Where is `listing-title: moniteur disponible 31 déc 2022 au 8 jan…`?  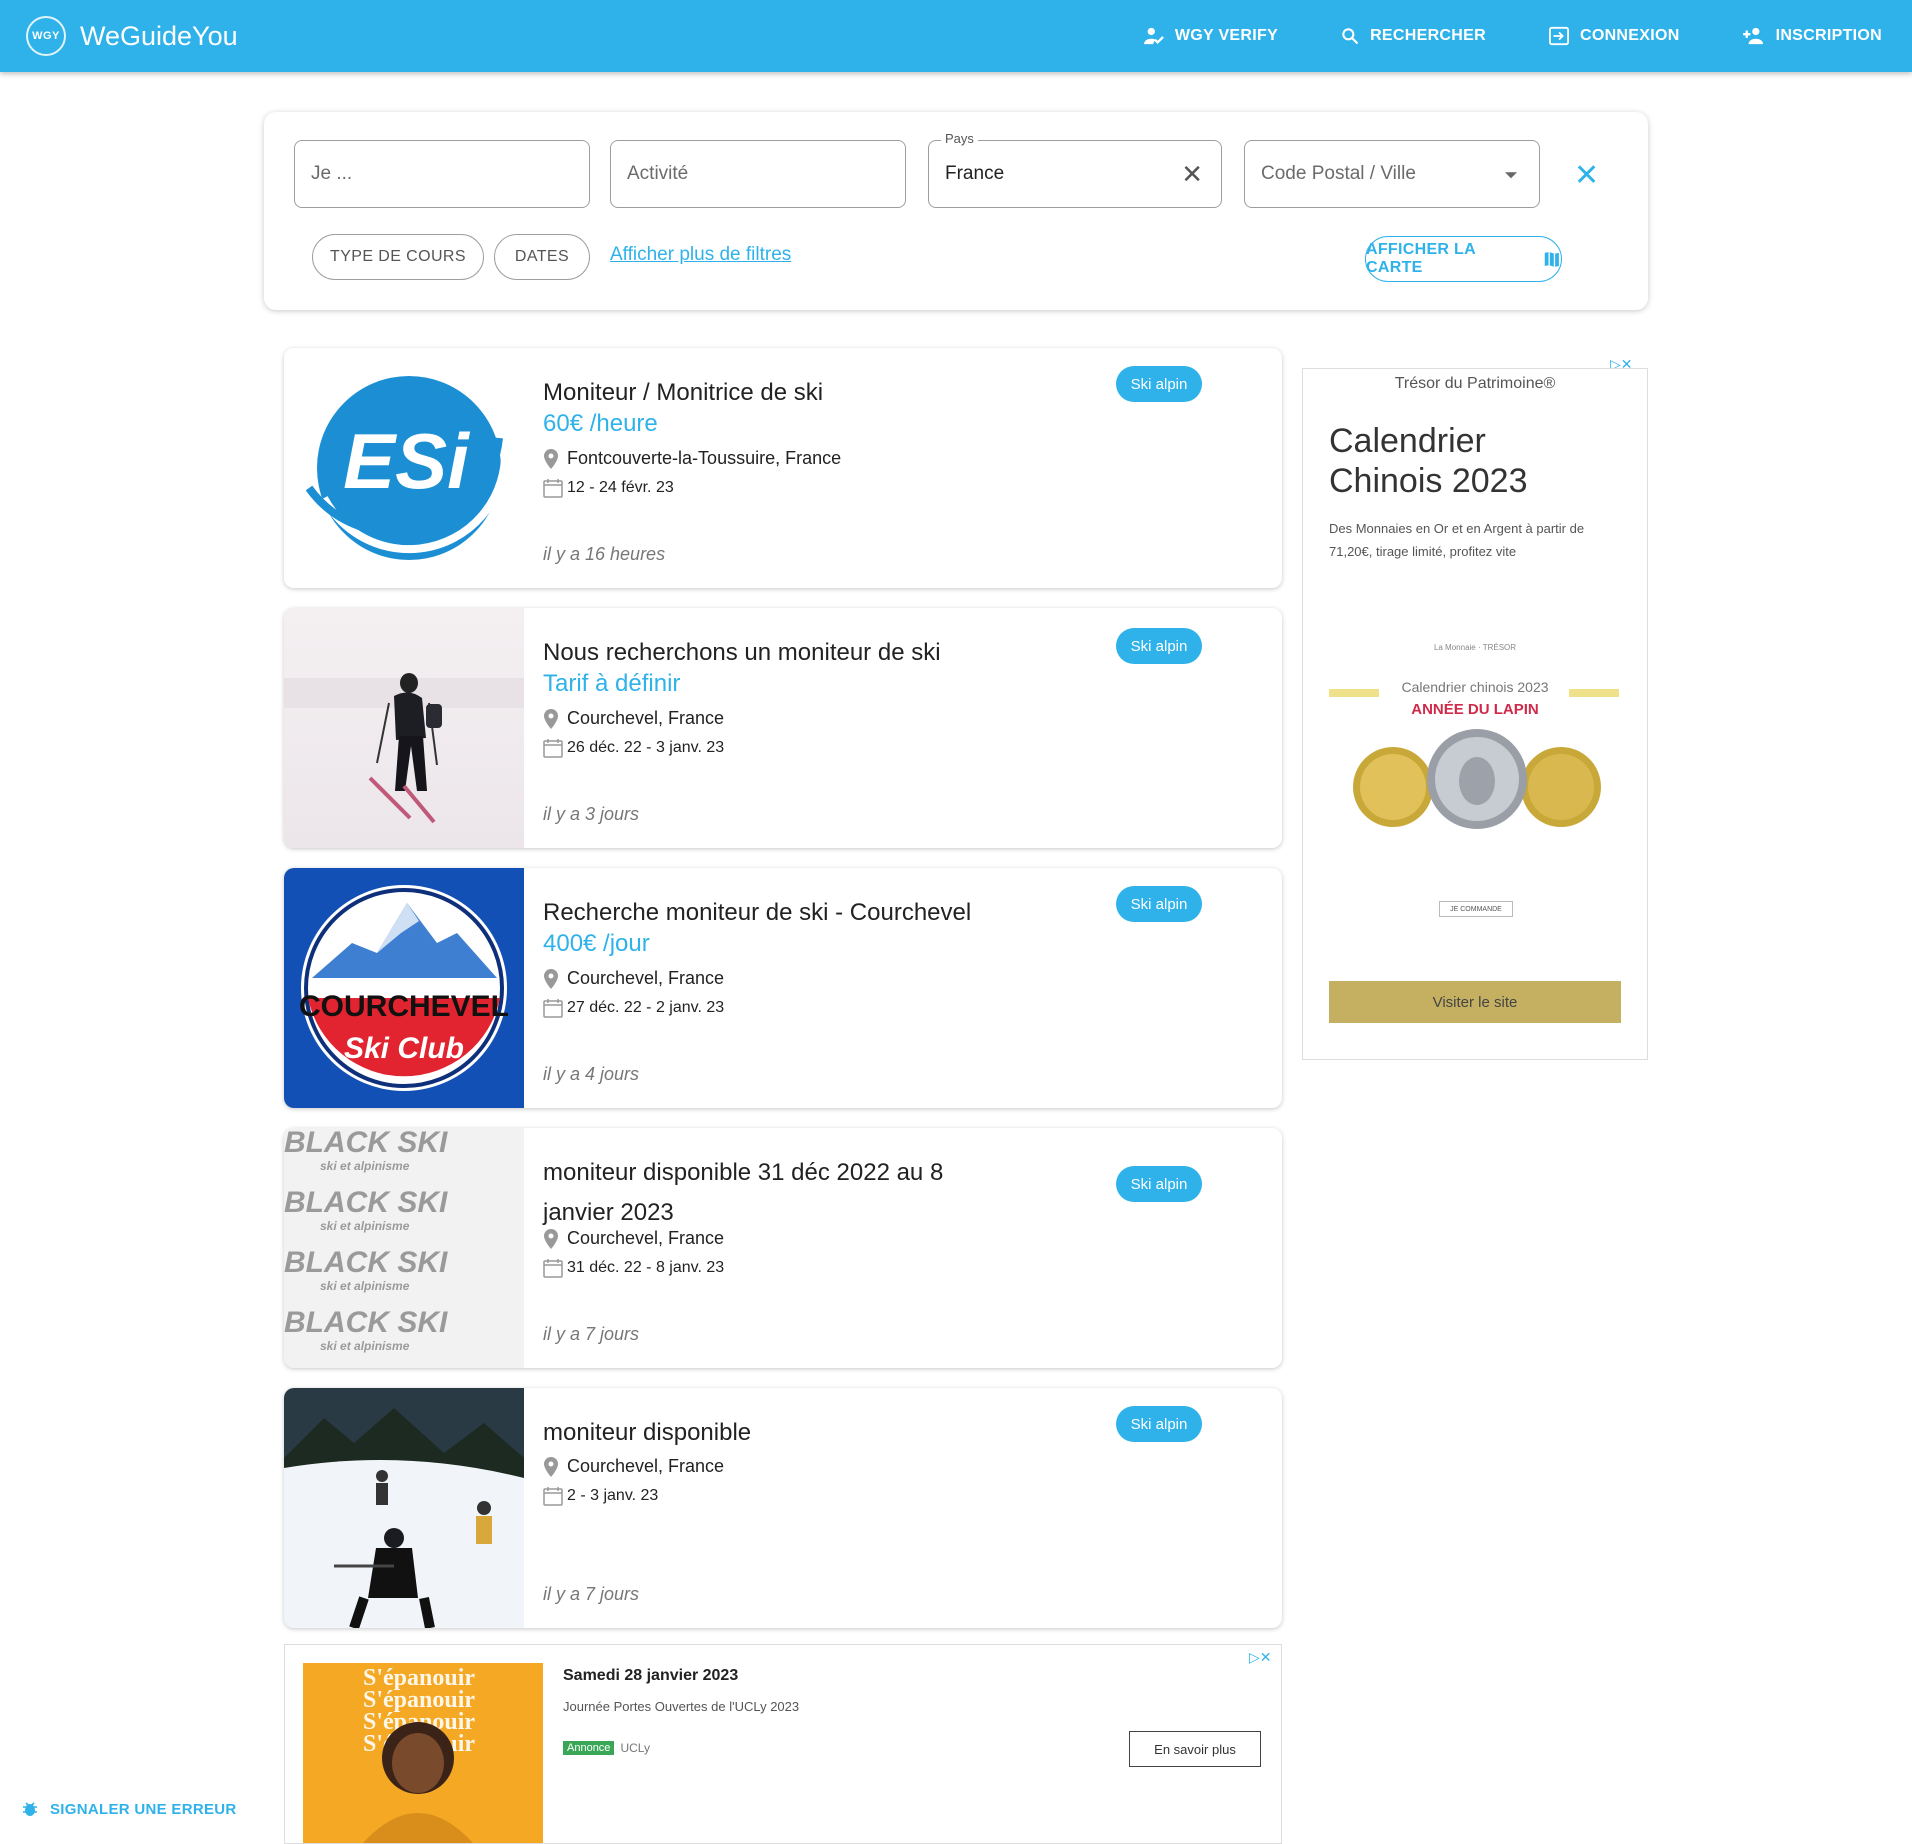
listing-title: moniteur disponible 31 déc 2022 au 8 jan… is located at coordinates (763, 1193).